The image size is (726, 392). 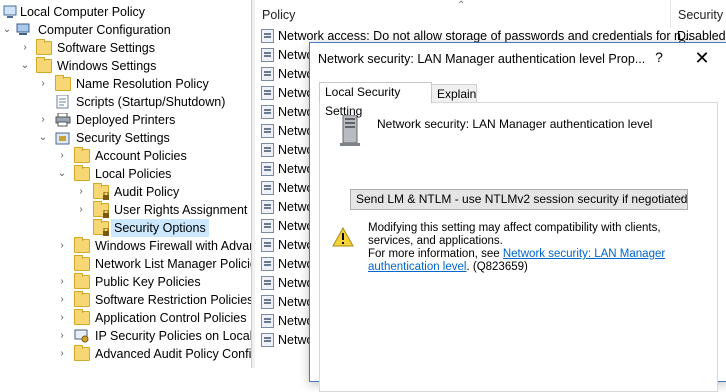 I want to click on tree-item-ip-security-policies: › IP Security Policies on Local C, so click(x=125, y=336).